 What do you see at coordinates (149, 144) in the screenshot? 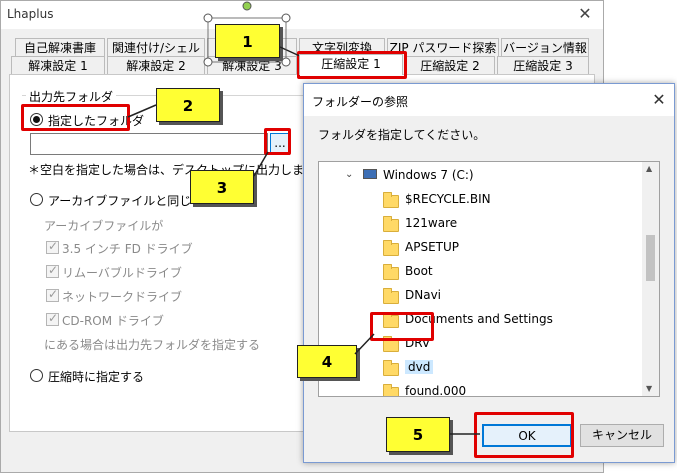
I see `output-folder-path-input` at bounding box center [149, 144].